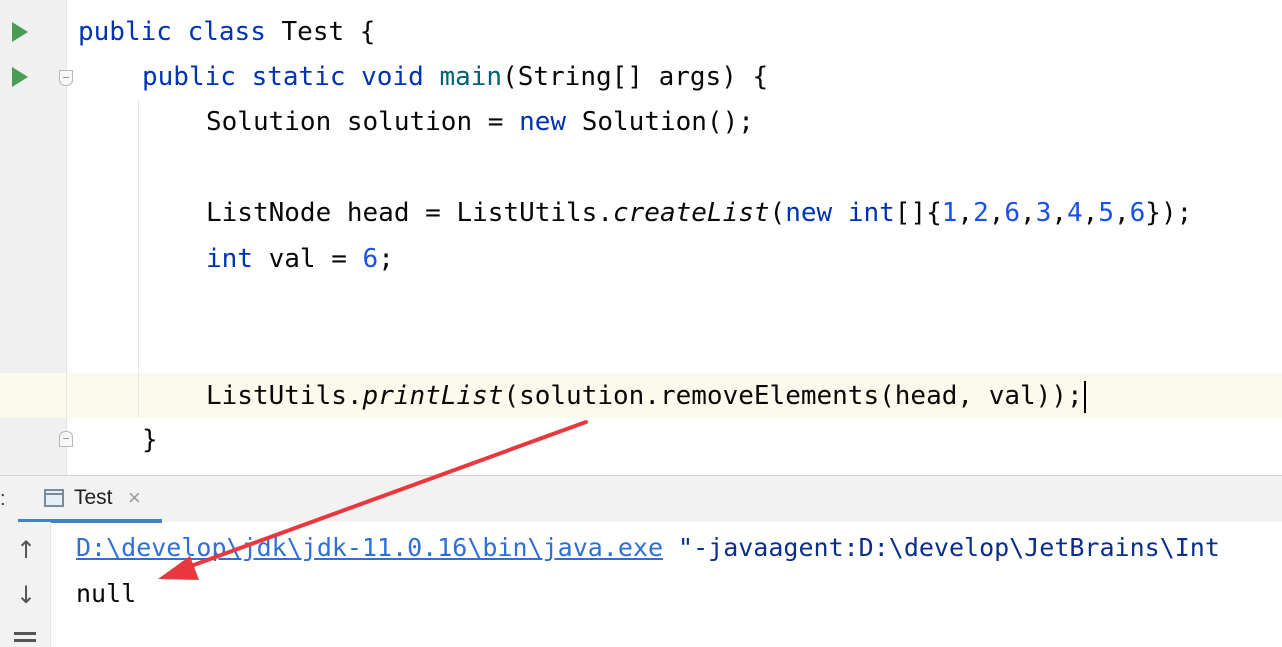  I want to click on console-toolbar: ↑ ↓, so click(25, 584).